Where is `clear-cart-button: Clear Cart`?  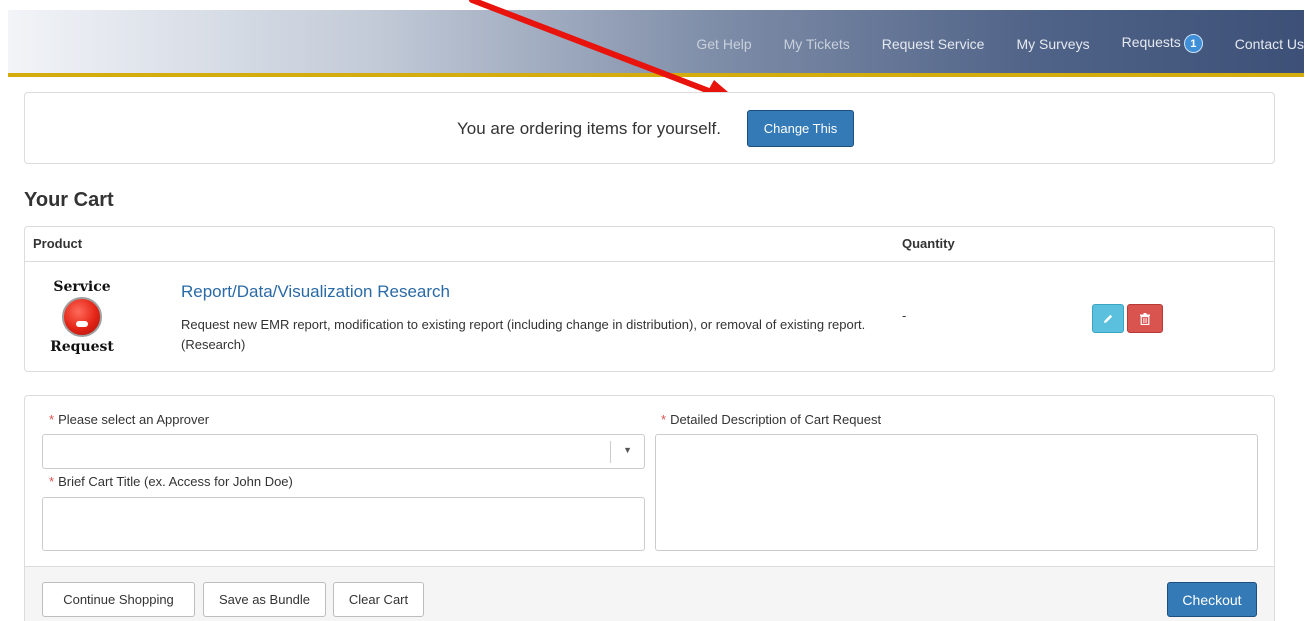 clear-cart-button: Clear Cart is located at coordinates (378, 599).